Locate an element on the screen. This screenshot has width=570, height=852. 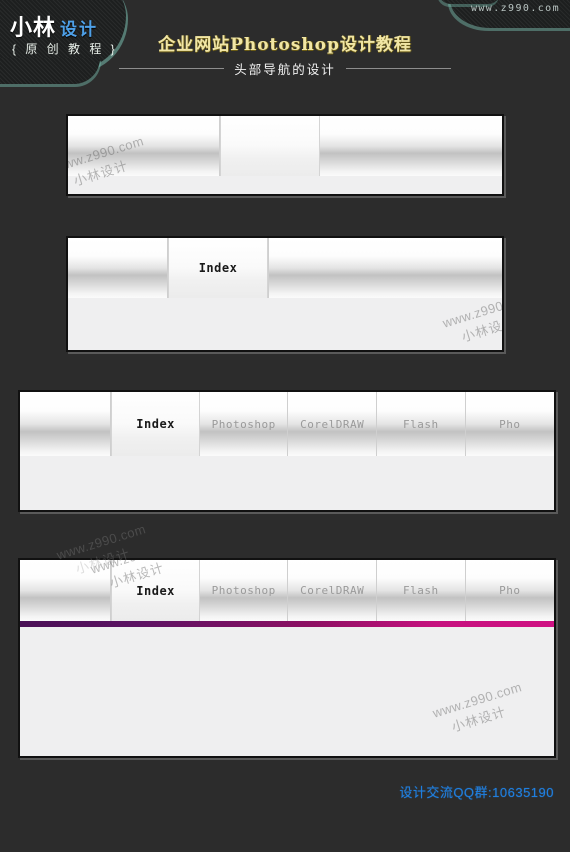
panel-4-tab-index: Index is located at coordinates (155, 590).